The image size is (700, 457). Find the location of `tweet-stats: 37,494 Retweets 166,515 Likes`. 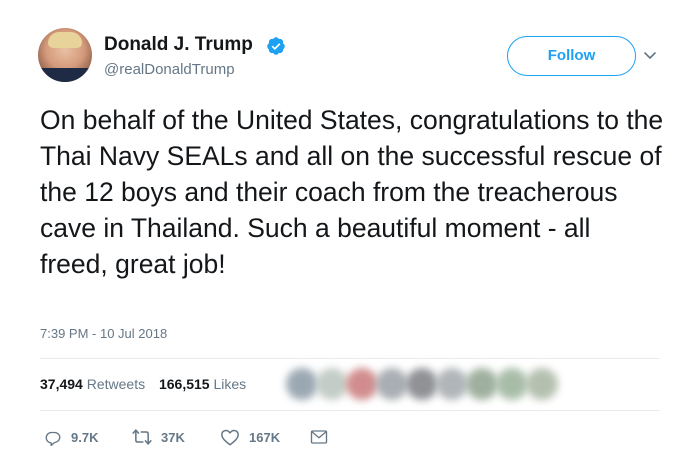

tweet-stats: 37,494 Retweets 166,515 Likes is located at coordinates (148, 384).